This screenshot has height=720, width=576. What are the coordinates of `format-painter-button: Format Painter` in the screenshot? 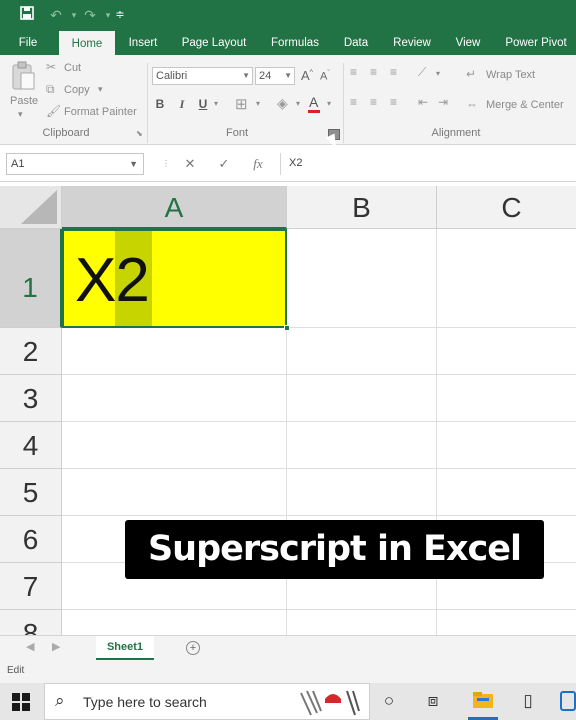 It's located at (100, 112).